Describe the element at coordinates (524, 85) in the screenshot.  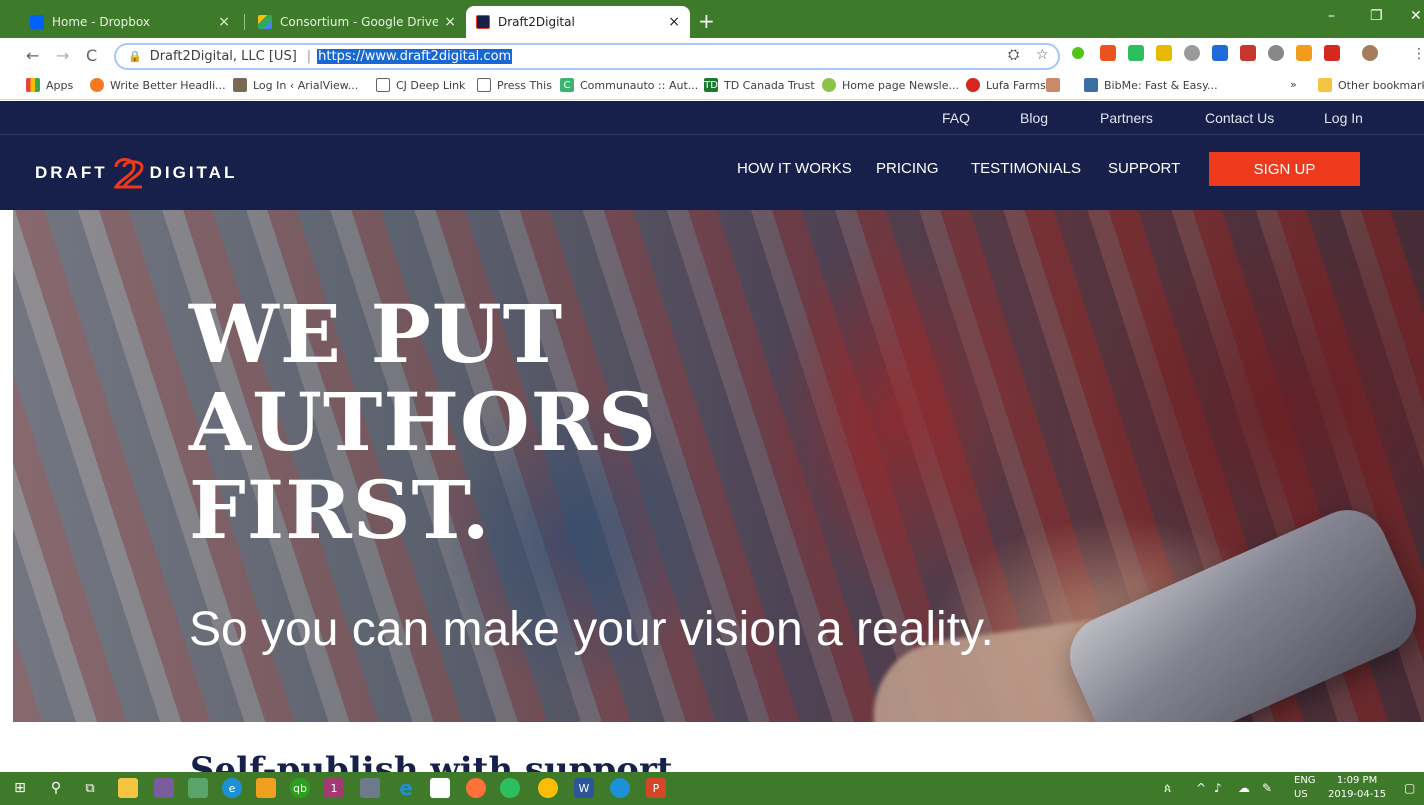
I see `bookmark-label: Press This` at that location.